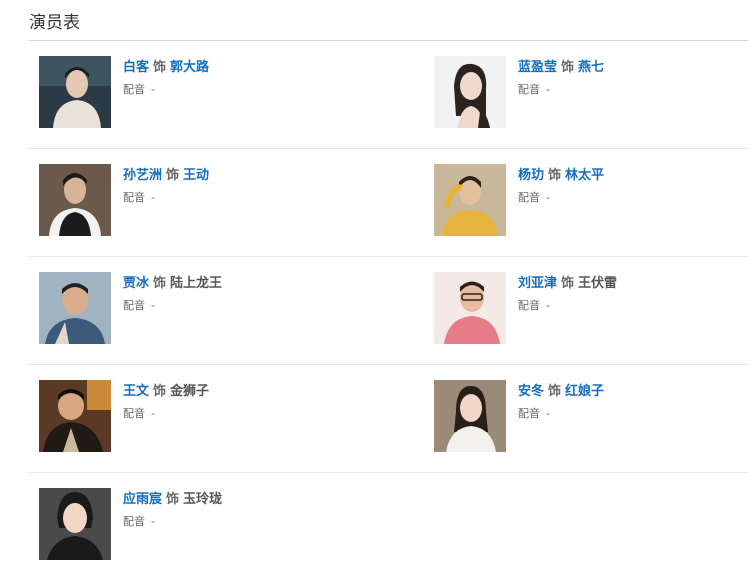 The image size is (748, 580). Describe the element at coordinates (142, 175) in the screenshot. I see `actor-name-link: 孙艺洲` at that location.